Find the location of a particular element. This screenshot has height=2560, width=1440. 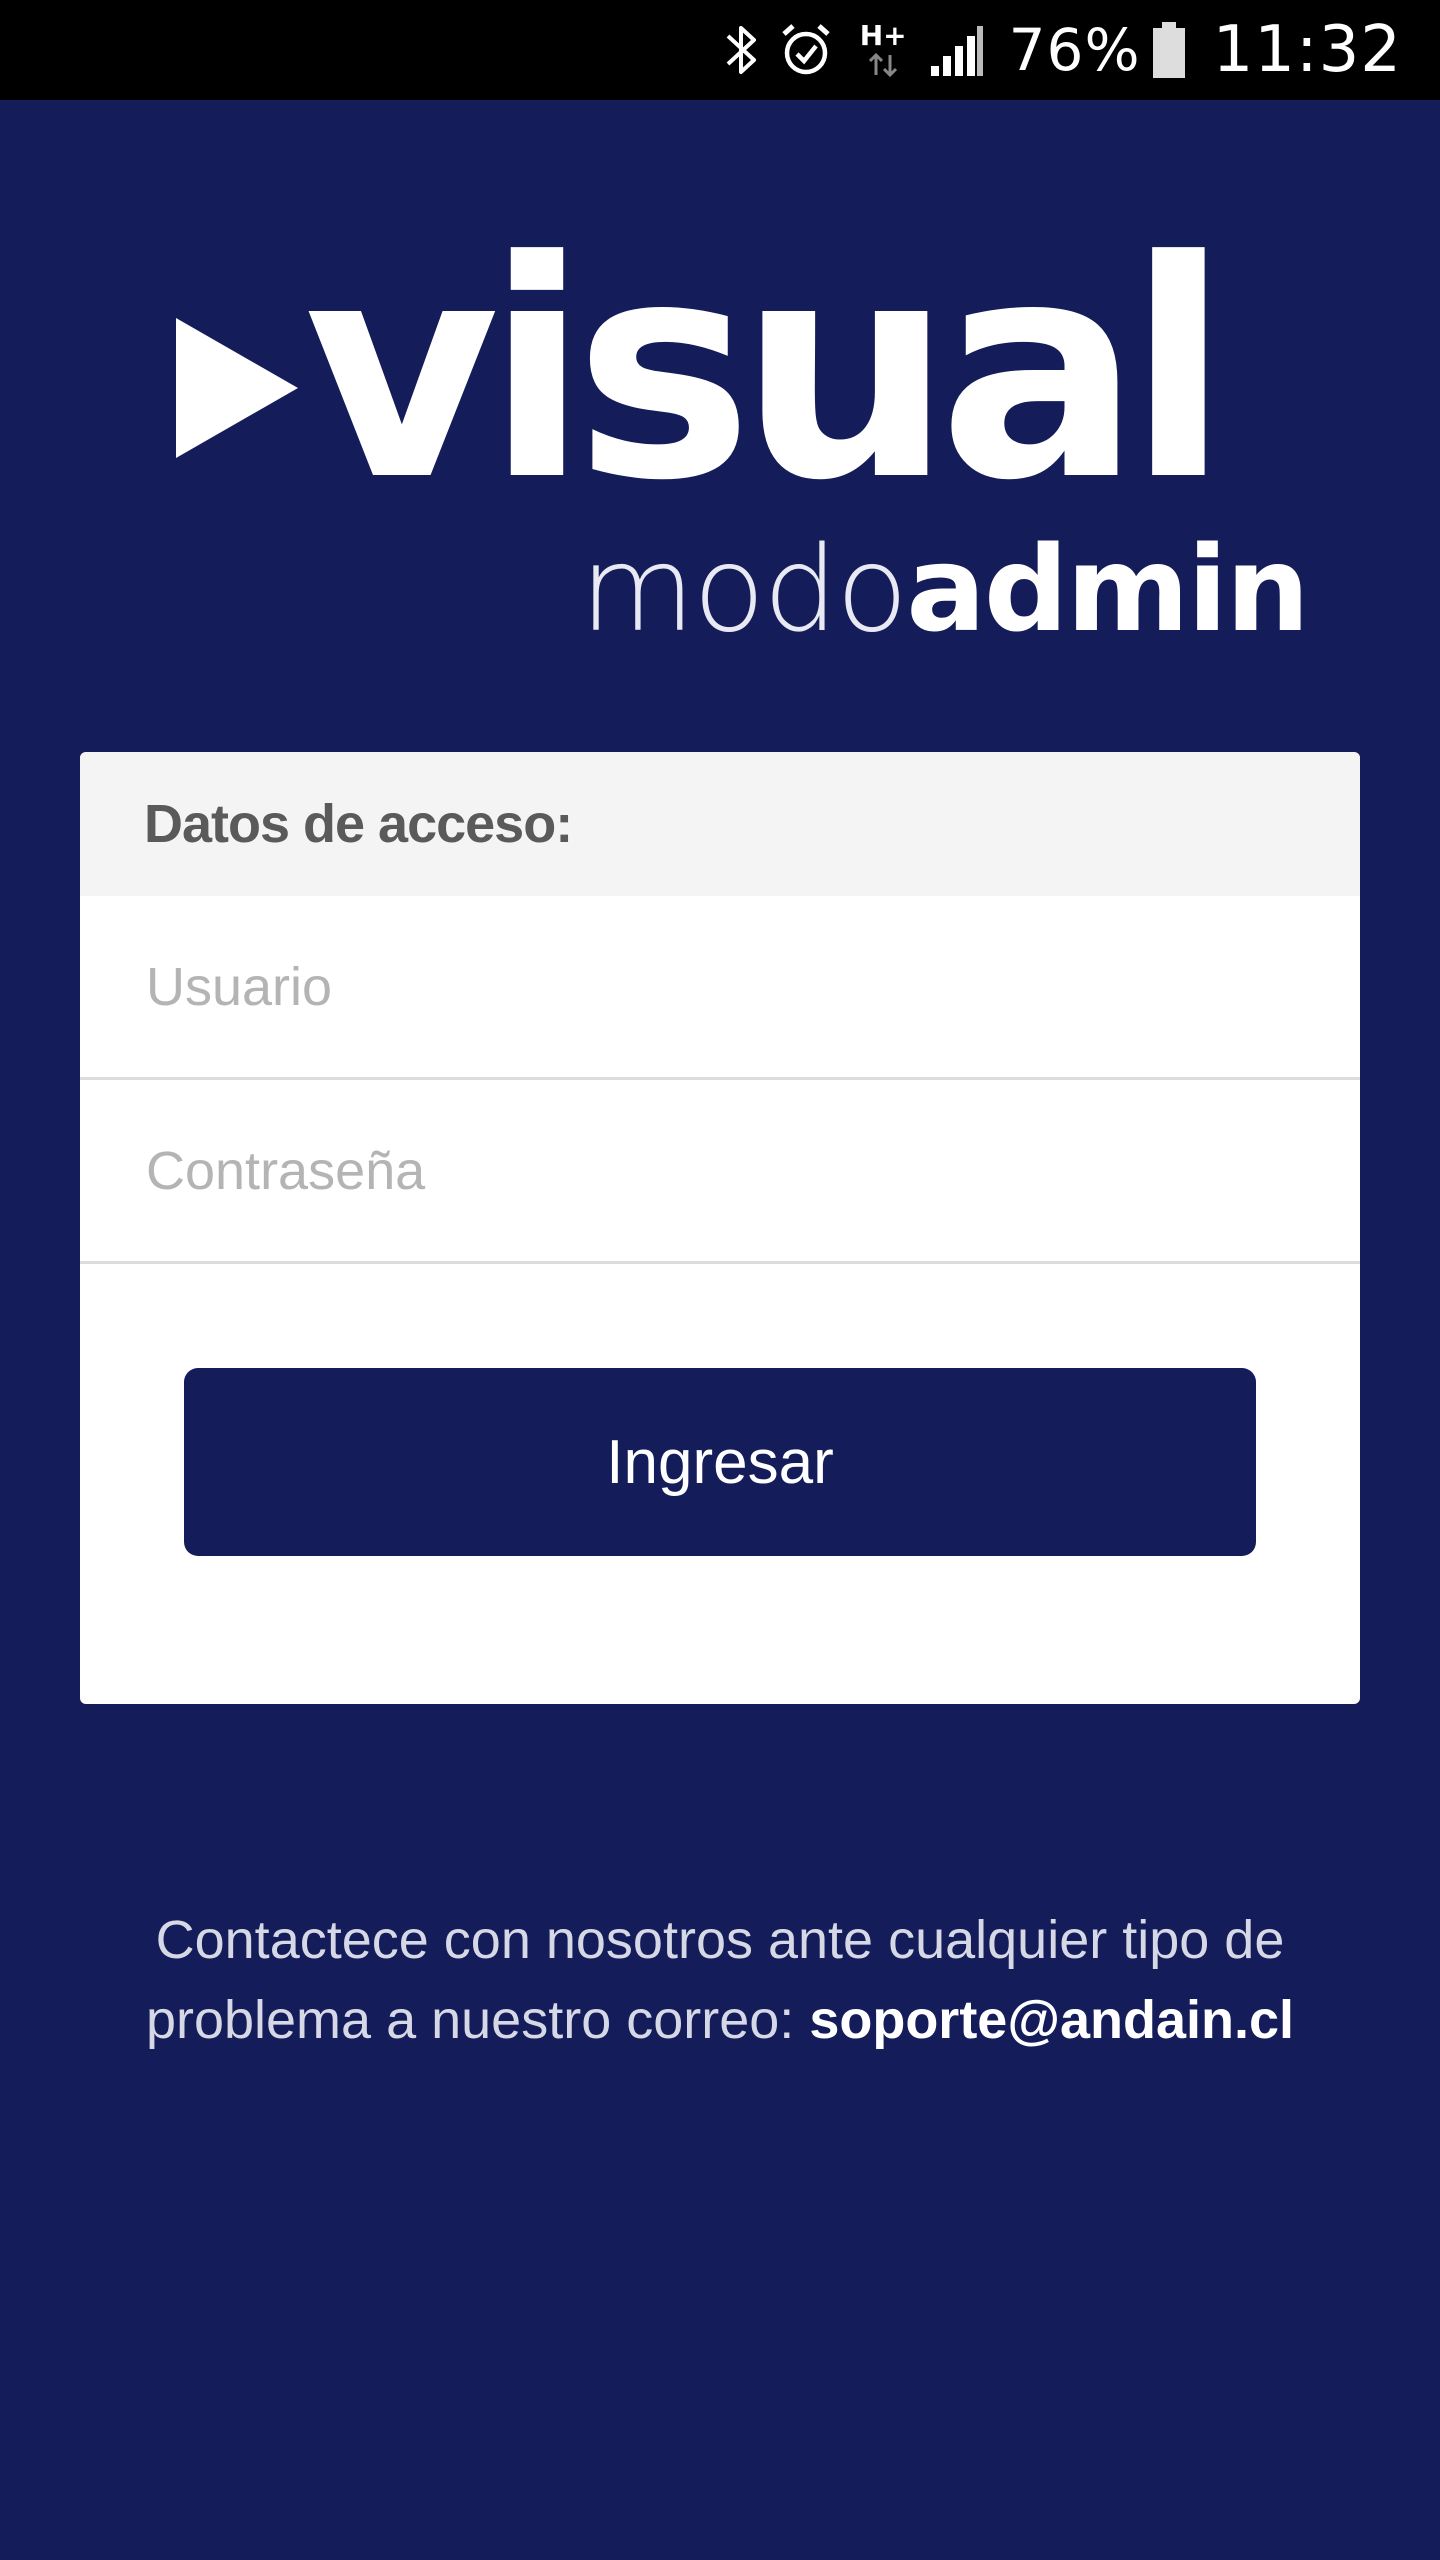

signal-icon is located at coordinates (957, 50).